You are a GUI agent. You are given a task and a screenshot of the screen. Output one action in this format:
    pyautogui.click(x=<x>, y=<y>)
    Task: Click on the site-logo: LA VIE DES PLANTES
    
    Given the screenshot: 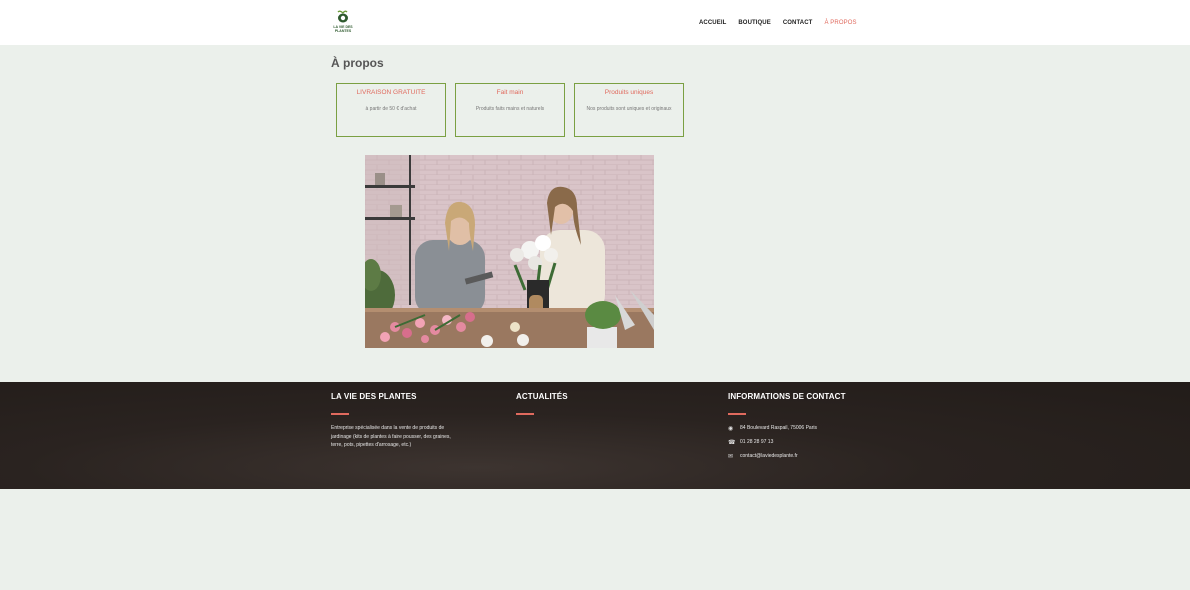 What is the action you would take?
    pyautogui.click(x=343, y=23)
    